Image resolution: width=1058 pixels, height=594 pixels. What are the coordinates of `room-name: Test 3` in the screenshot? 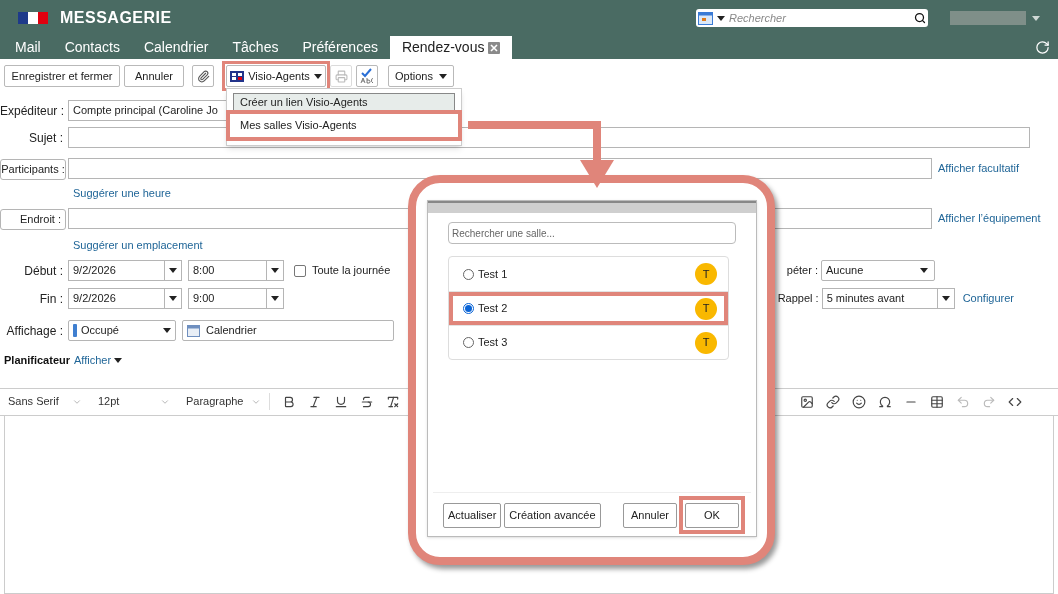 It's located at (493, 343).